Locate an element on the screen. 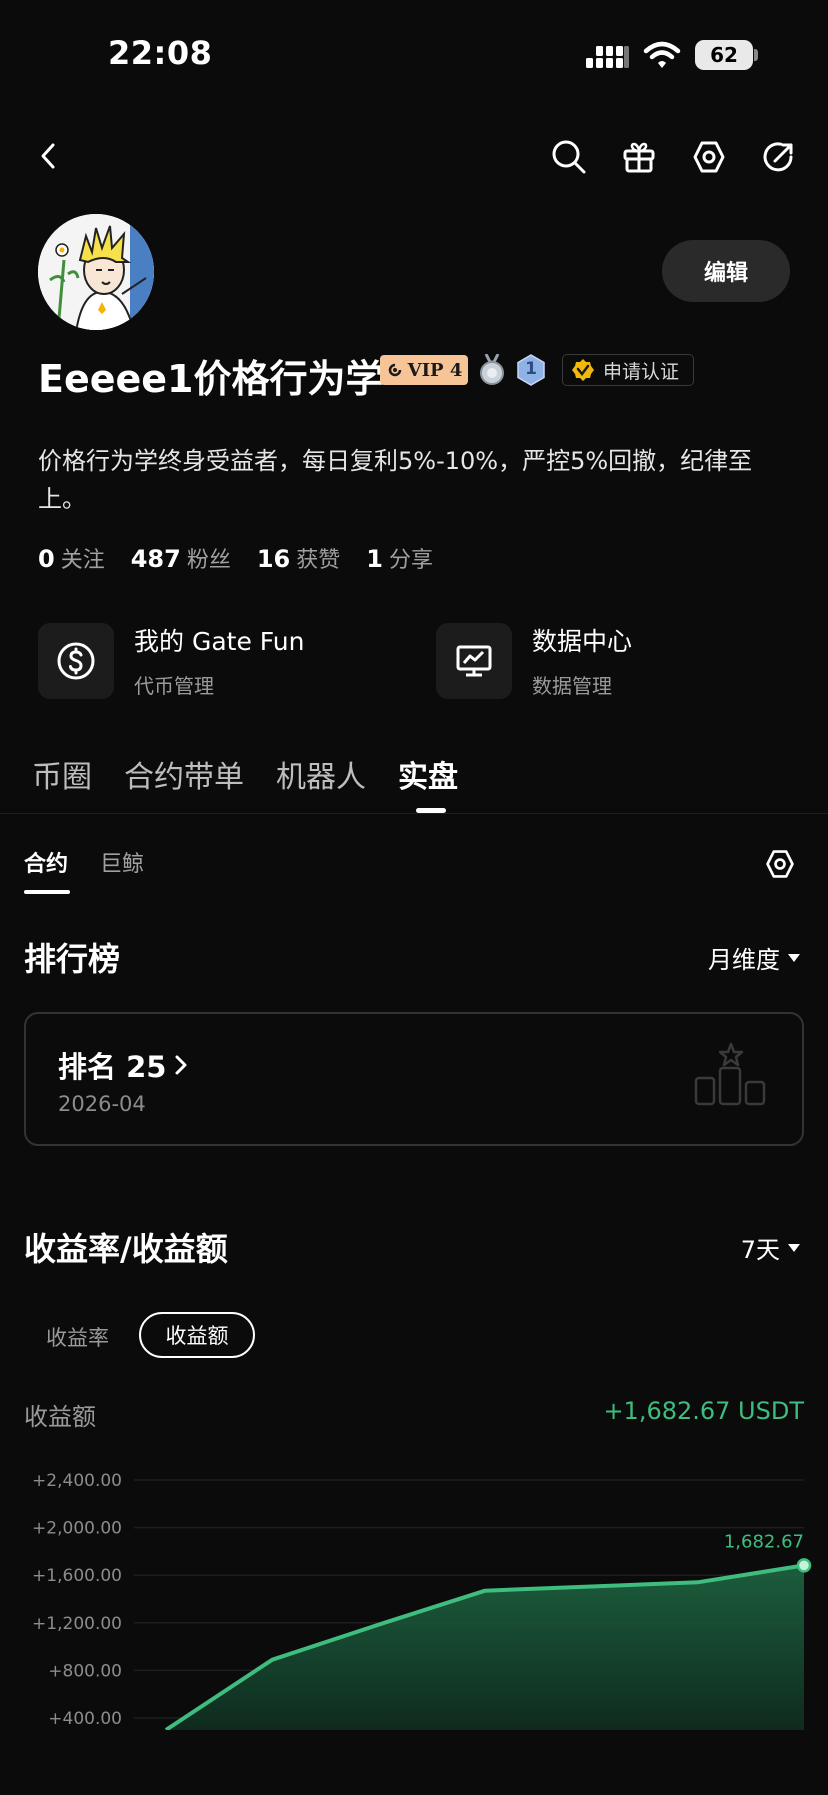  stat-shares: 1 分享 is located at coordinates (399, 558).